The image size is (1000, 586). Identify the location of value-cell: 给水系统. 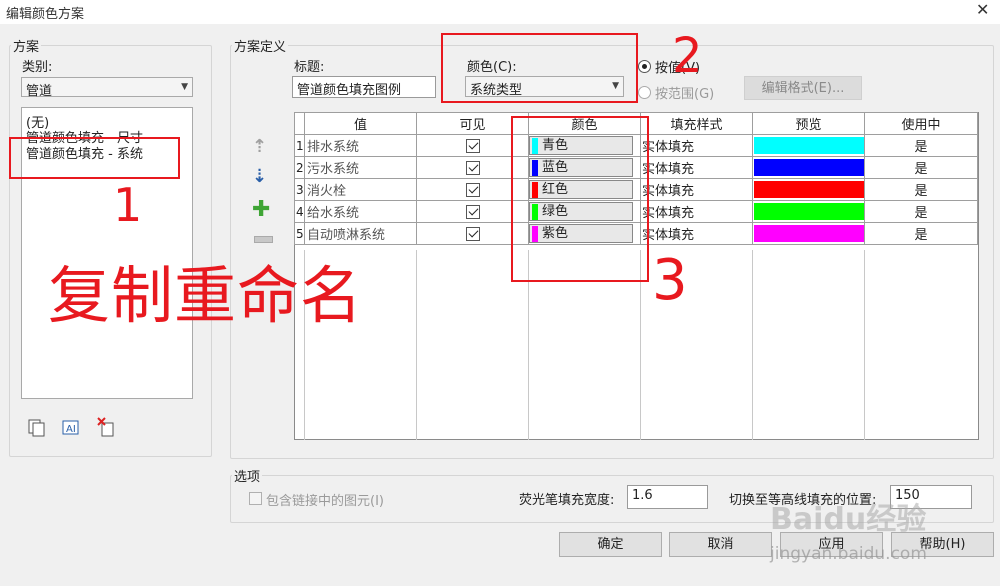
(360, 211).